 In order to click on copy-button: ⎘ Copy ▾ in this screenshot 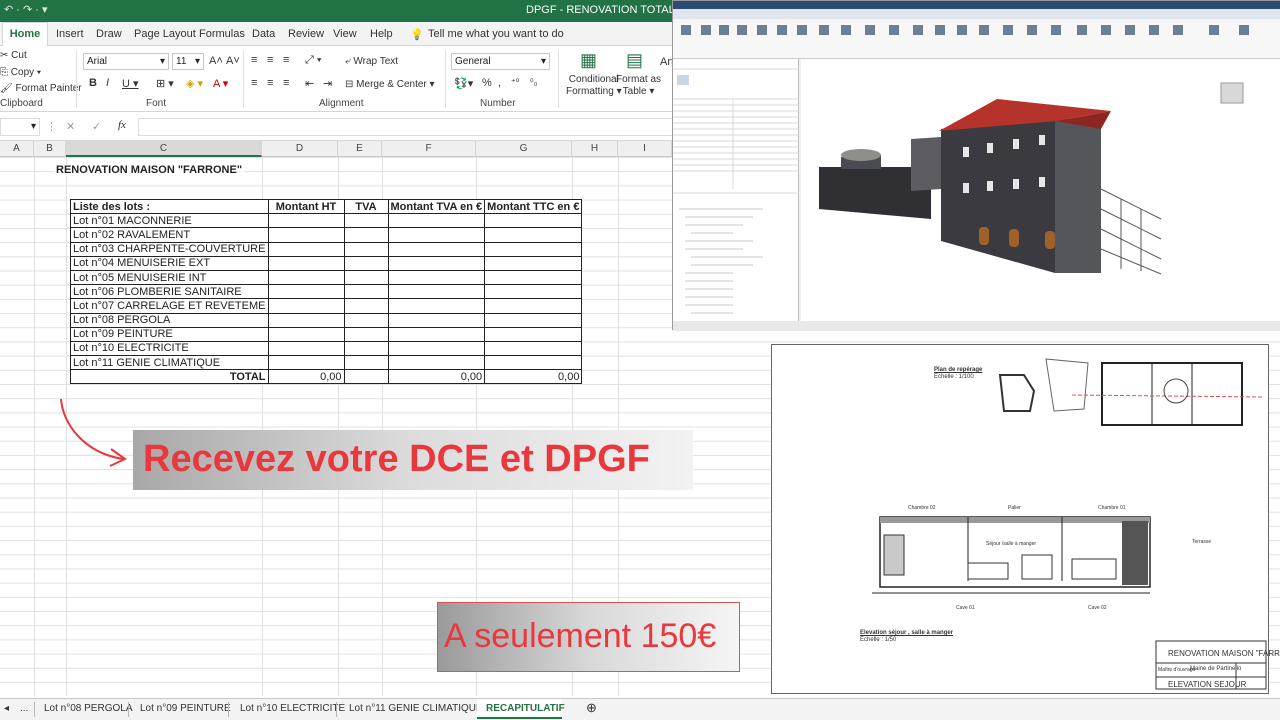, I will do `click(20, 72)`.